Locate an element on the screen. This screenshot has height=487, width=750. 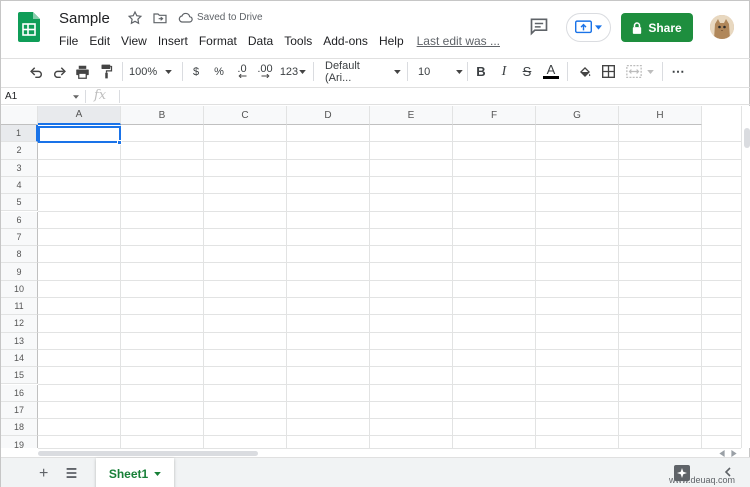
menu-tools: Tools is located at coordinates (298, 41).